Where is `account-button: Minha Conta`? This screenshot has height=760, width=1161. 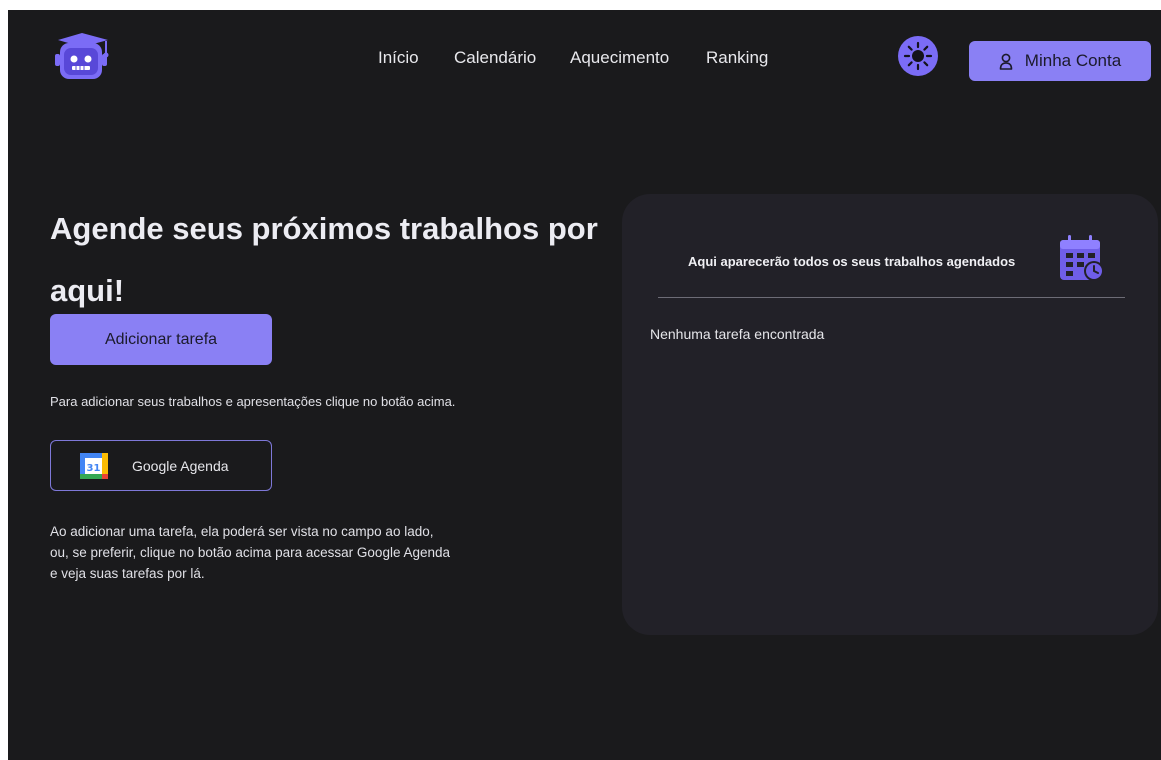 account-button: Minha Conta is located at coordinates (1060, 61).